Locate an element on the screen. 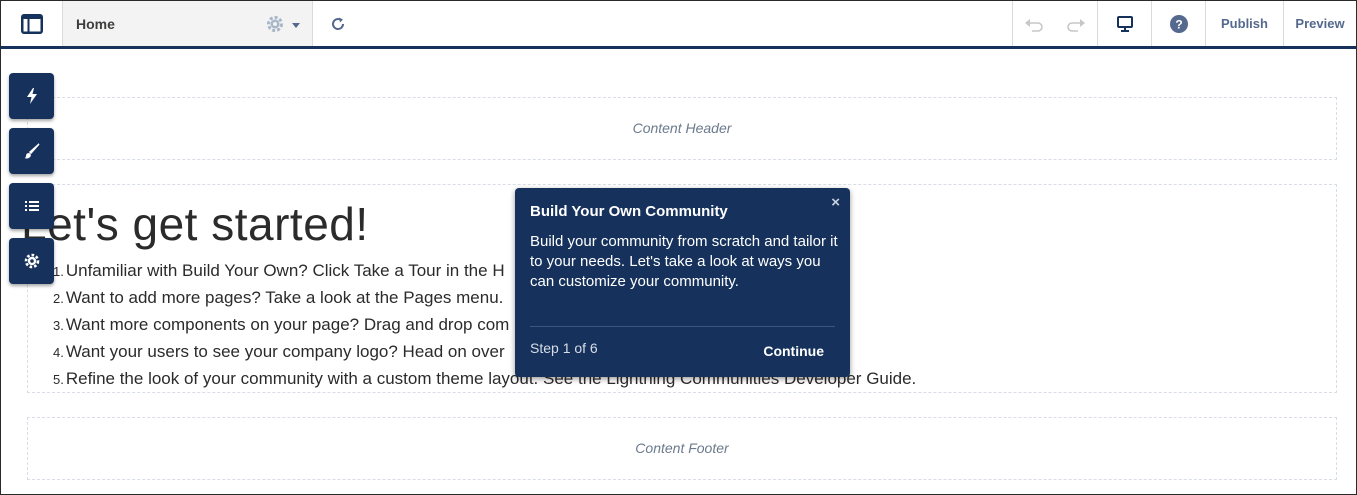  content-header-label: Content Header is located at coordinates (682, 128).